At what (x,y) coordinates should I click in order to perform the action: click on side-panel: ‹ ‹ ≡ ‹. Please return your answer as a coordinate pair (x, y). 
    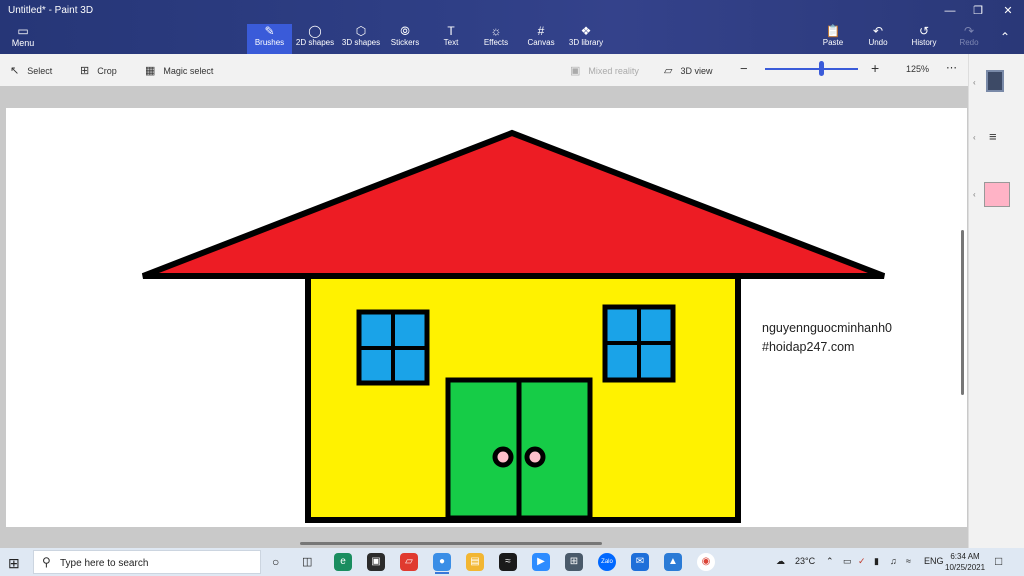
    Looking at the image, I should click on (996, 301).